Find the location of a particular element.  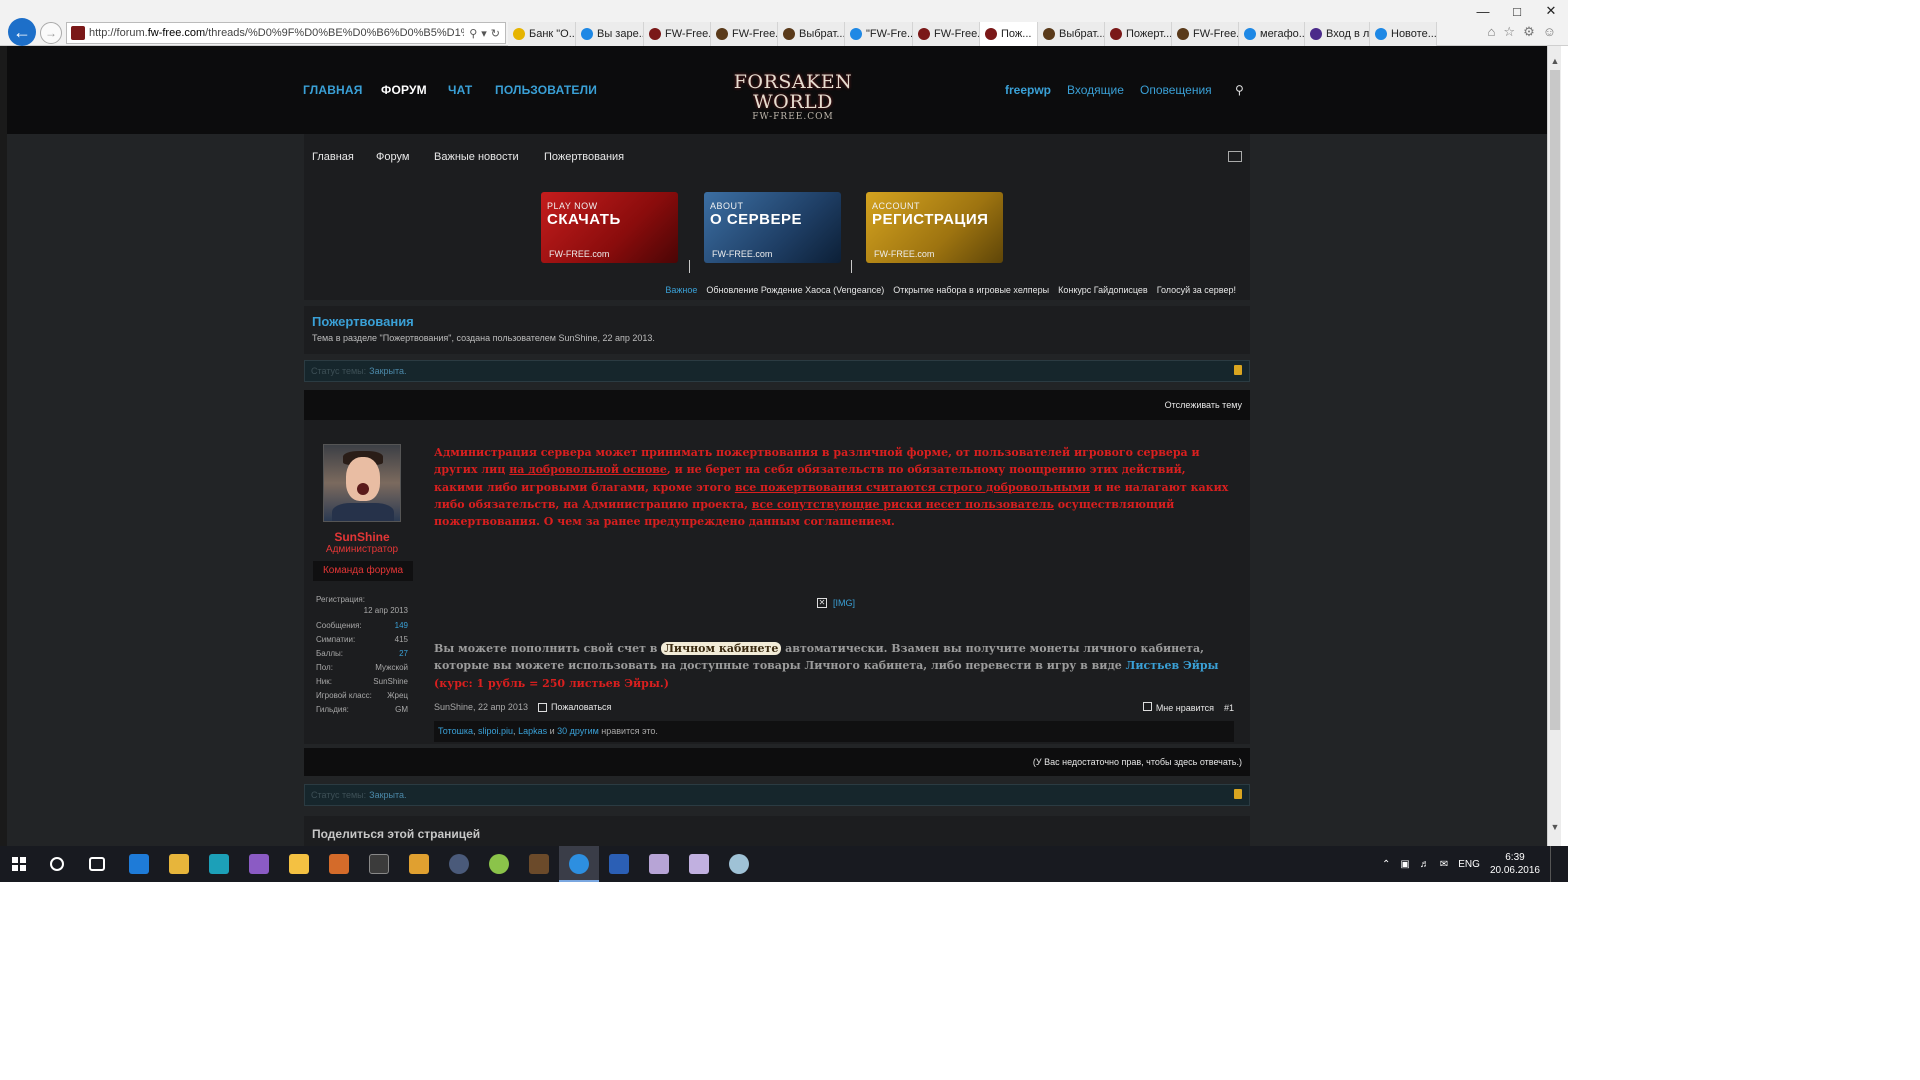

minimize-icon: — is located at coordinates (1483, 11).